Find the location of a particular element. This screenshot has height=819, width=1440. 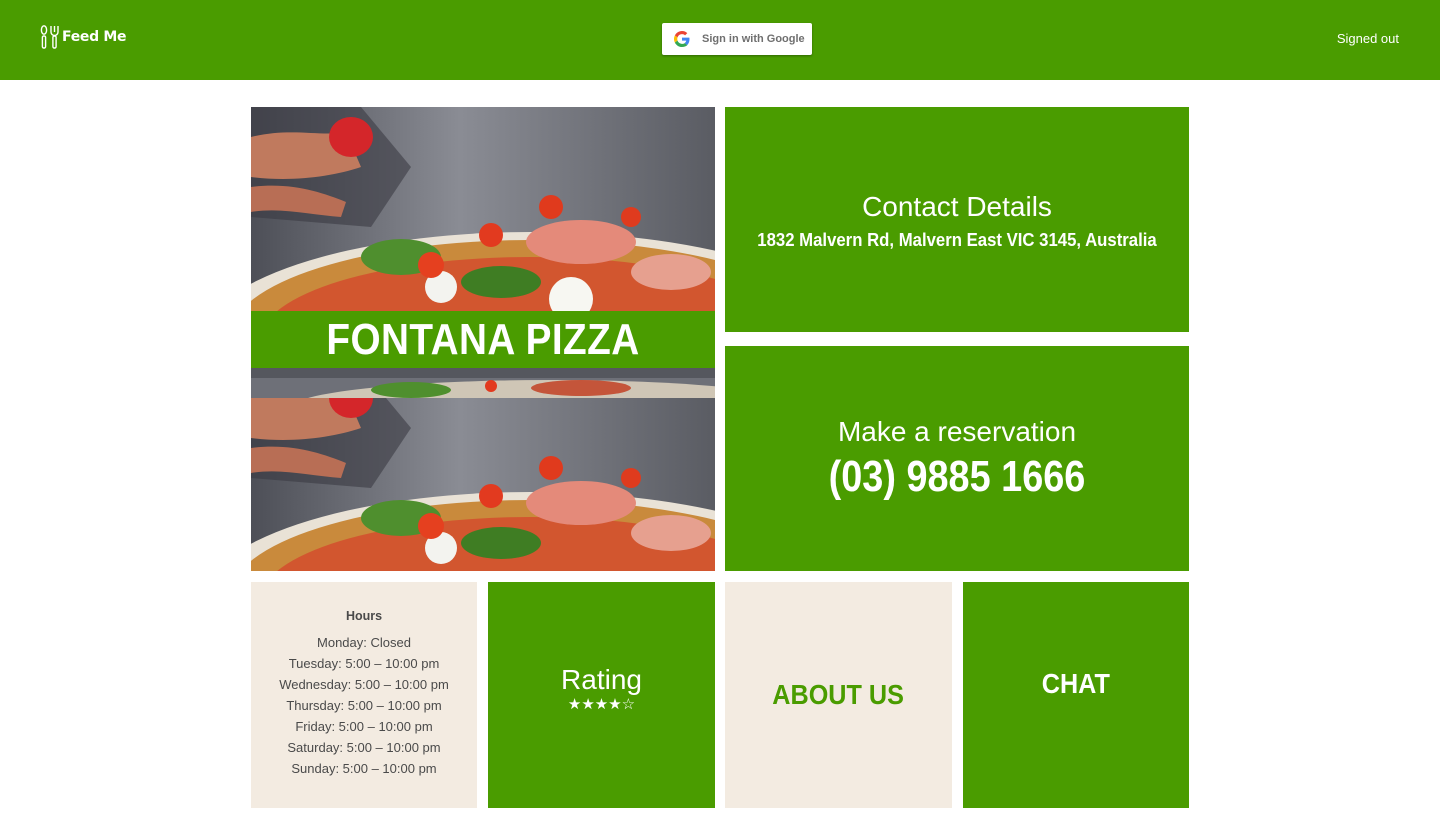

reservation-phone: (03) 9885 1666 is located at coordinates (956, 477).